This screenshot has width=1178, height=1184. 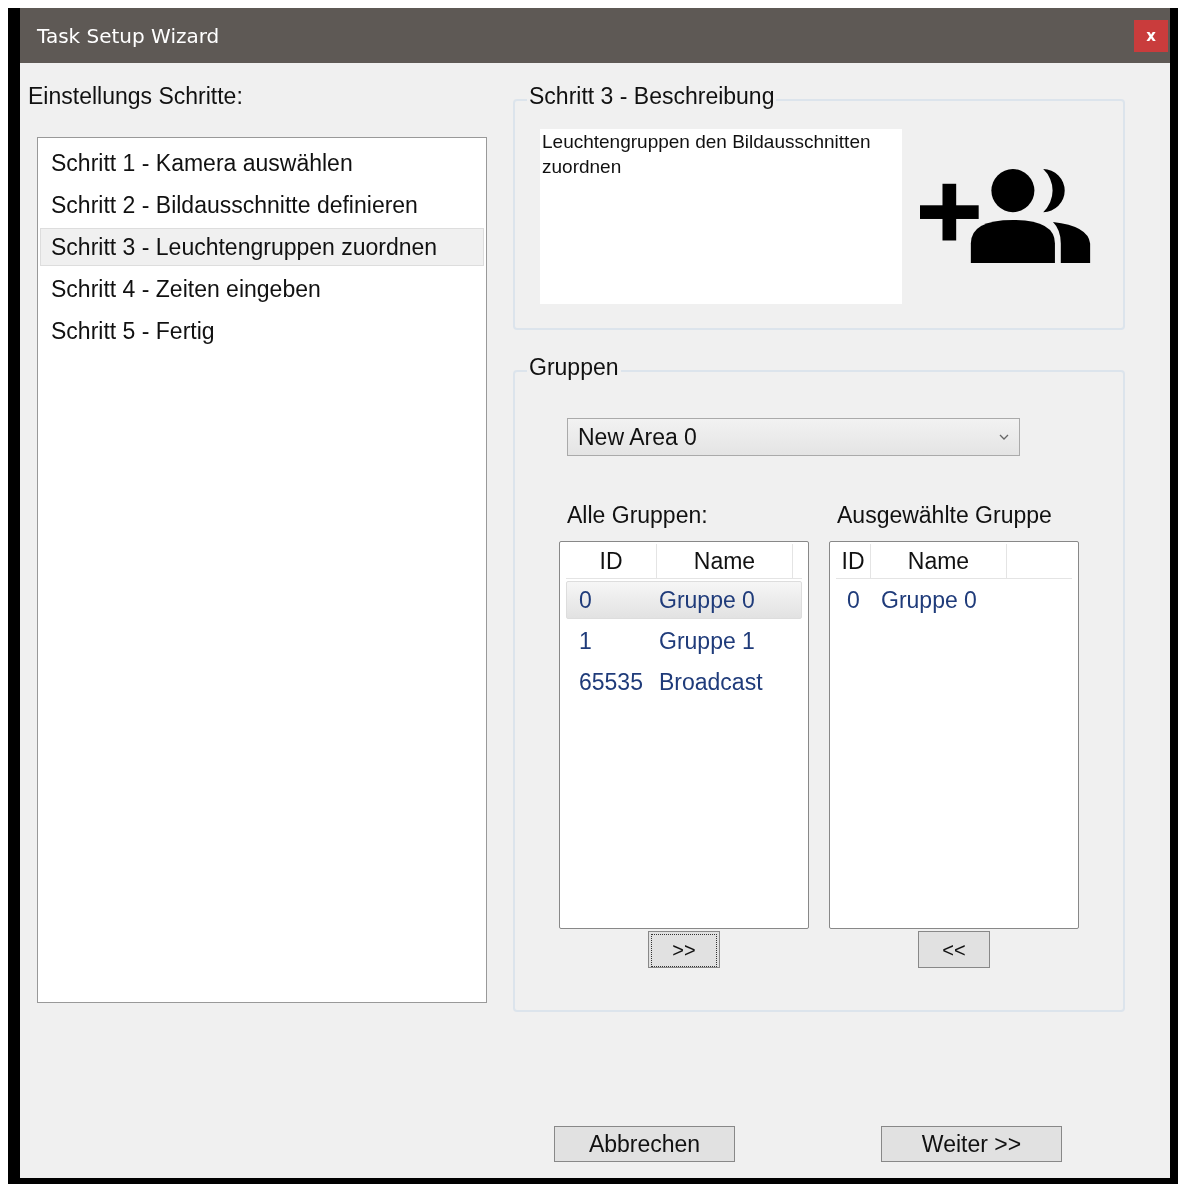 What do you see at coordinates (721, 216) in the screenshot?
I see `description-text: Leuchtengruppen den Bildausschnitten zuordnen` at bounding box center [721, 216].